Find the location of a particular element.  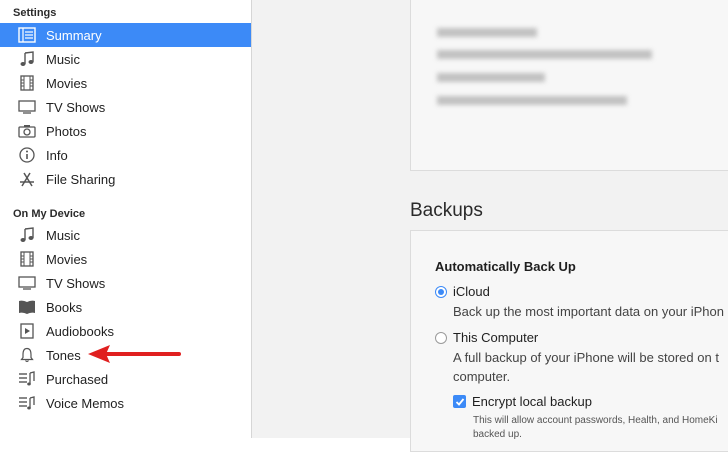

device-item-movies: Movies is located at coordinates (125, 259).